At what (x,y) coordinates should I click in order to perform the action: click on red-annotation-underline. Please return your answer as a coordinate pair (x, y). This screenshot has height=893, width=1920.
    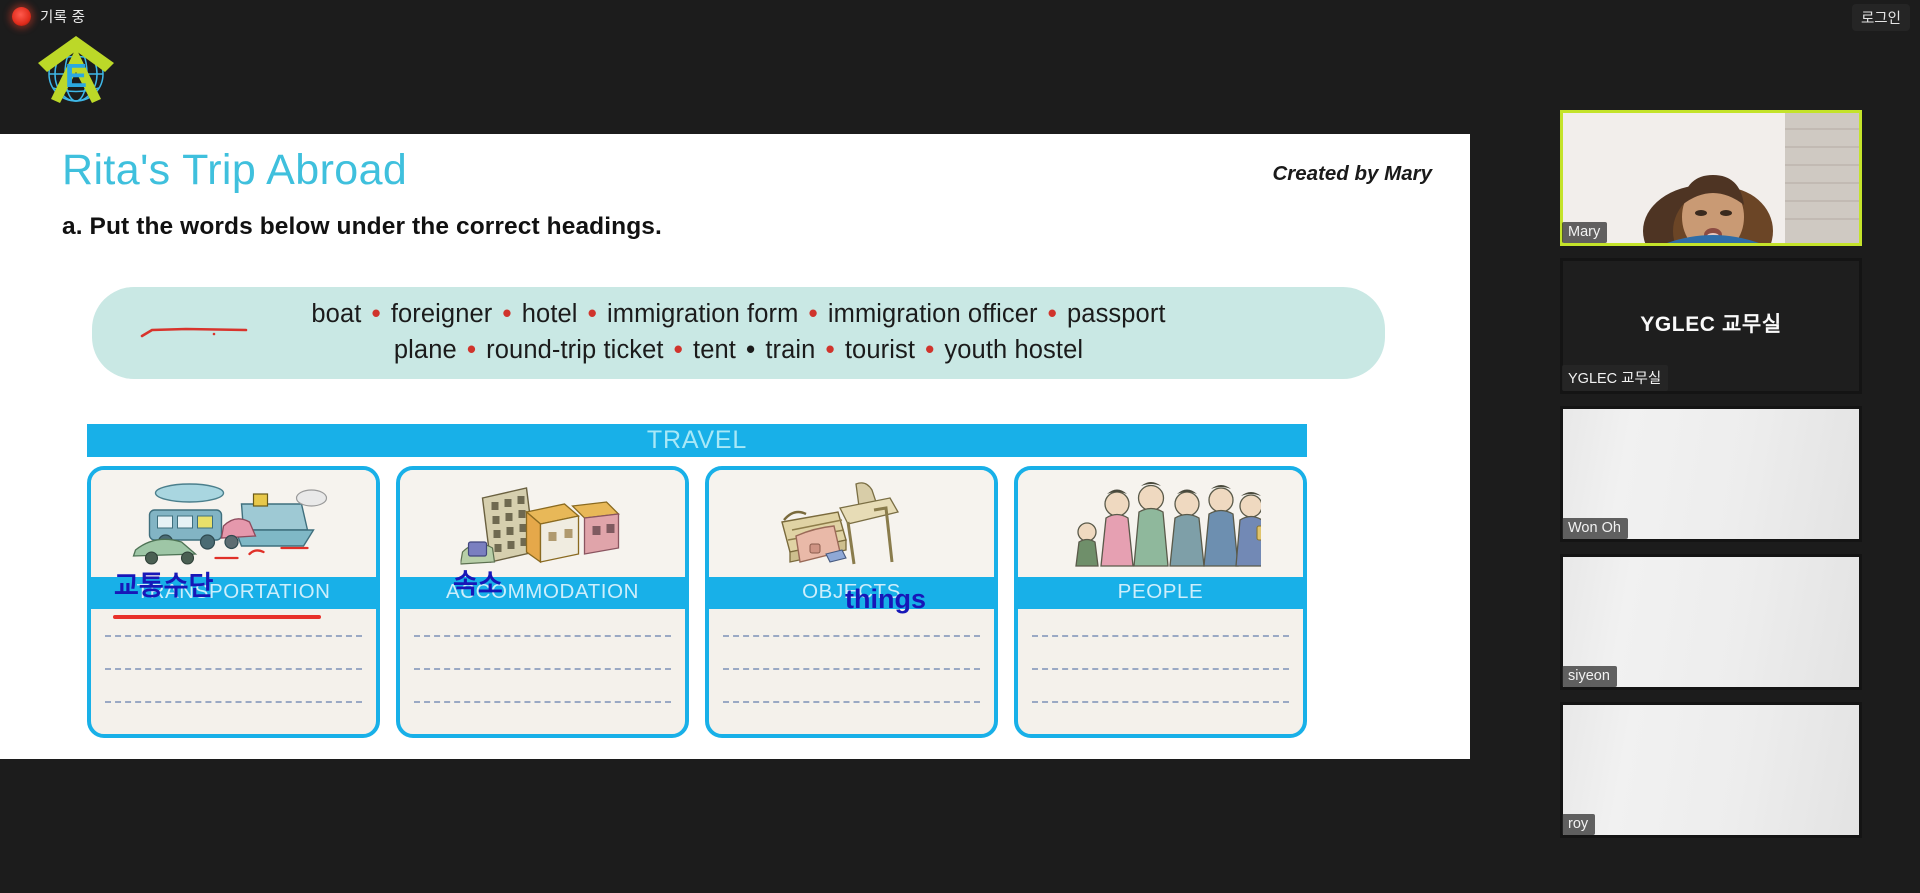
    Looking at the image, I should click on (217, 617).